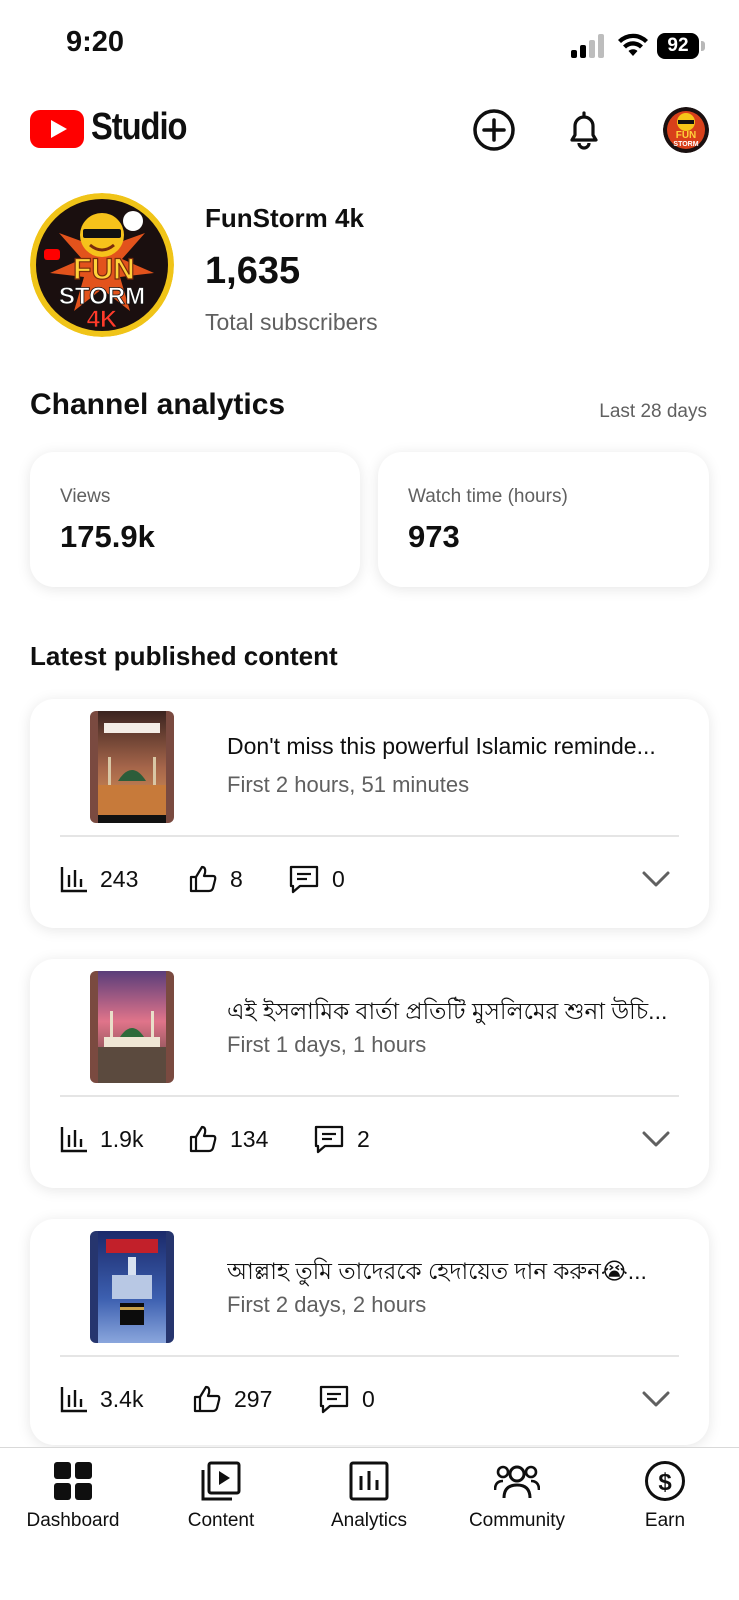  I want to click on likes-count: 134, so click(249, 1138).